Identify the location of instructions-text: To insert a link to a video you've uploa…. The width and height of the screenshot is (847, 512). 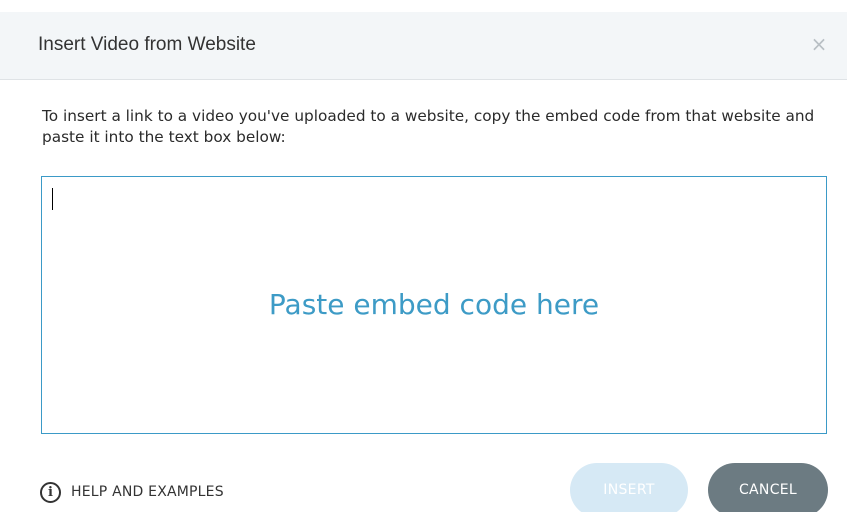
(428, 126).